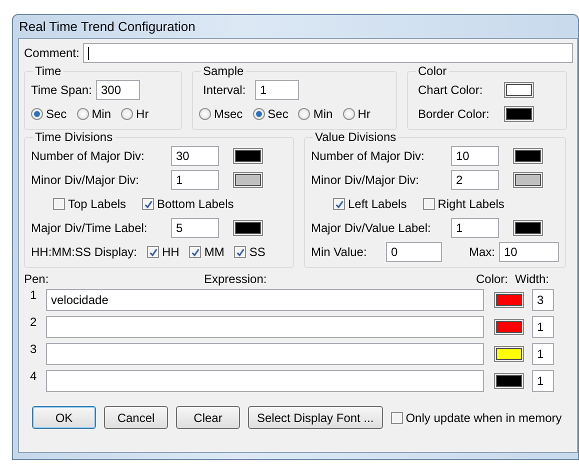 The image size is (579, 464). I want to click on min-value-field: 0, so click(414, 252).